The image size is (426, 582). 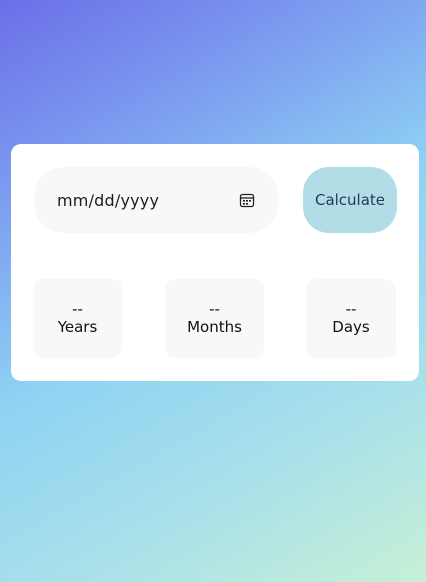 I want to click on calendar-icon, so click(x=247, y=200).